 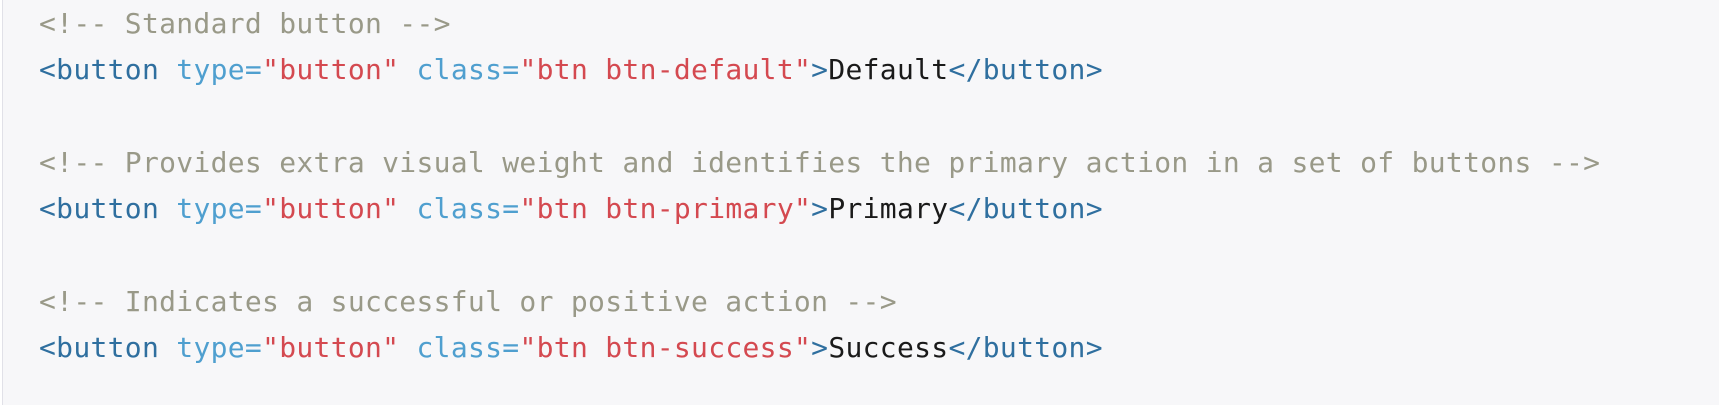 What do you see at coordinates (665, 69) in the screenshot?
I see `code-attr-value: "btn btn-default"` at bounding box center [665, 69].